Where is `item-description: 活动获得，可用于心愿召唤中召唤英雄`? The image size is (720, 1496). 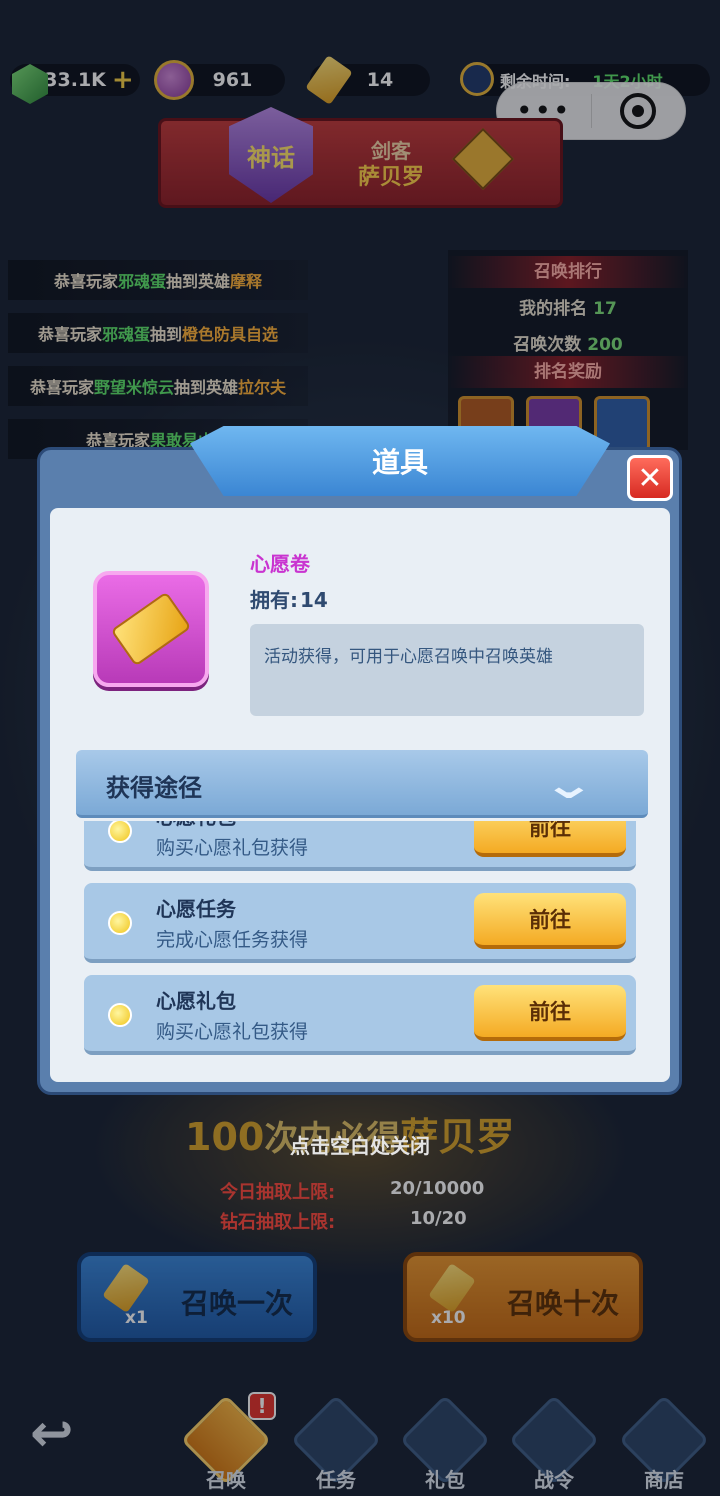 item-description: 活动获得，可用于心愿召唤中召唤英雄 is located at coordinates (447, 670).